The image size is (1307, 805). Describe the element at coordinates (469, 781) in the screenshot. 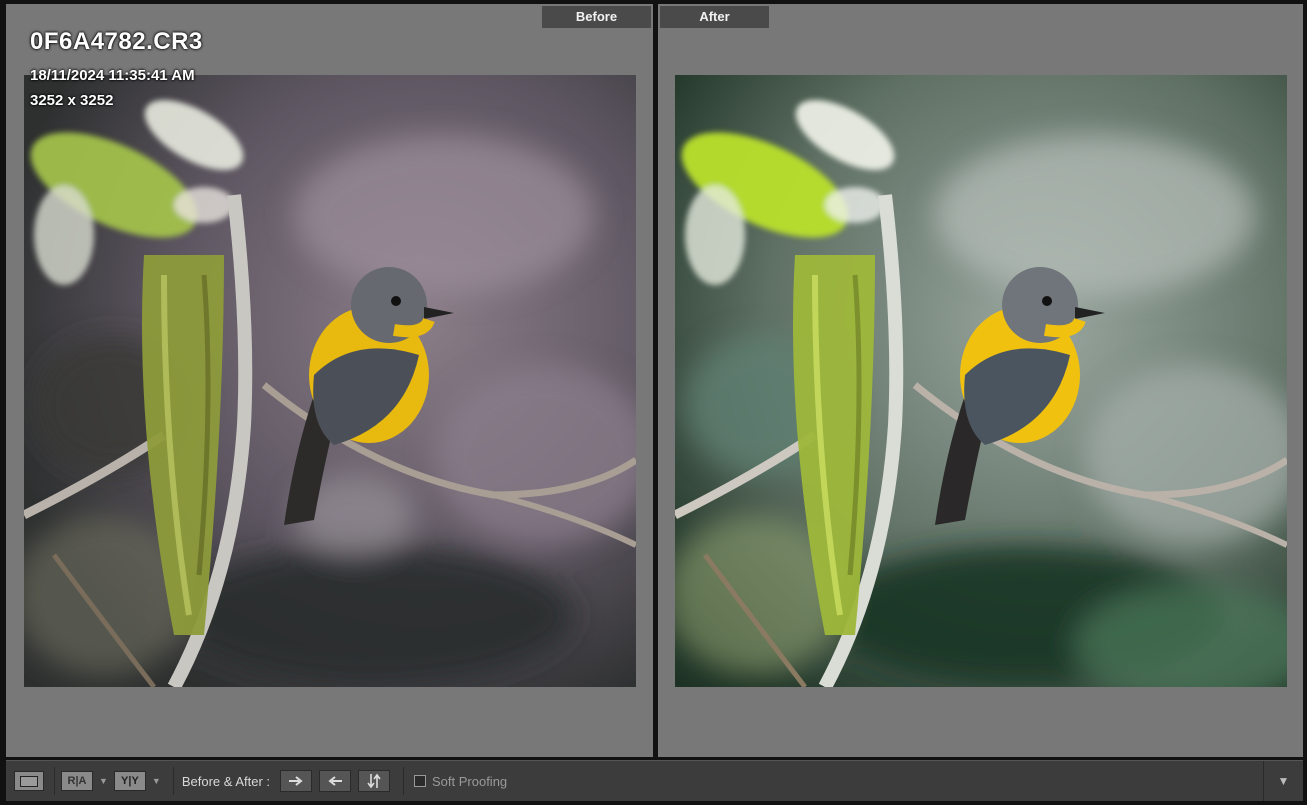

I see `soft-proofing-label: Soft Proofing` at that location.